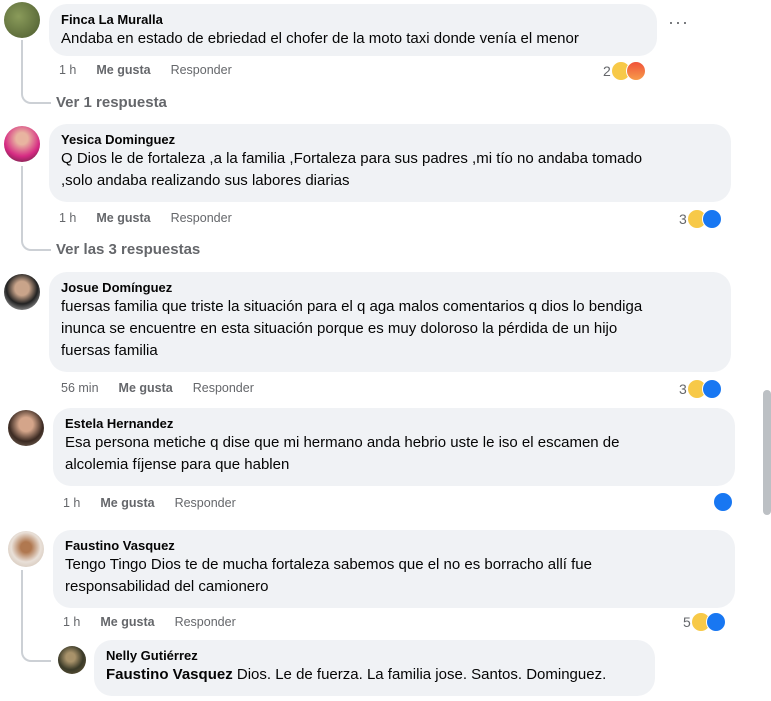 The height and width of the screenshot is (701, 771). What do you see at coordinates (390, 288) in the screenshot?
I see `comment-author: Josue Domínguez` at bounding box center [390, 288].